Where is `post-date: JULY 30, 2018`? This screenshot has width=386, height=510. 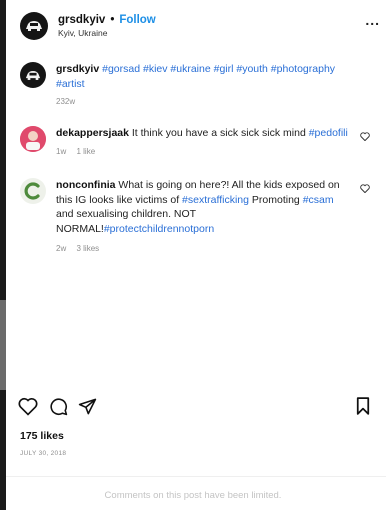
post-date: JULY 30, 2018 is located at coordinates (43, 453).